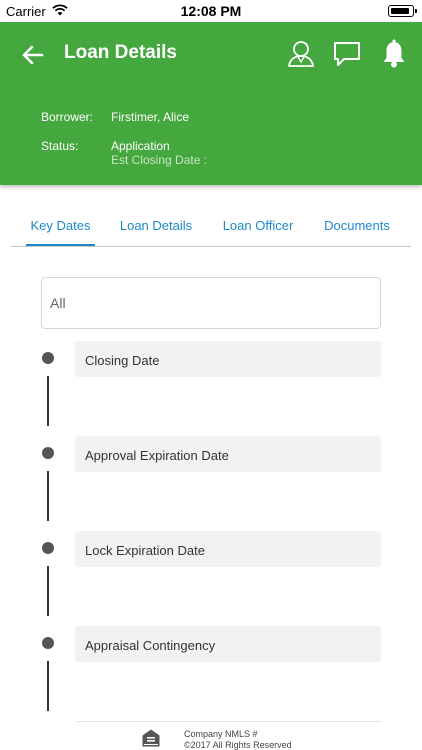 The height and width of the screenshot is (750, 422). I want to click on date-filter-select: All, so click(211, 303).